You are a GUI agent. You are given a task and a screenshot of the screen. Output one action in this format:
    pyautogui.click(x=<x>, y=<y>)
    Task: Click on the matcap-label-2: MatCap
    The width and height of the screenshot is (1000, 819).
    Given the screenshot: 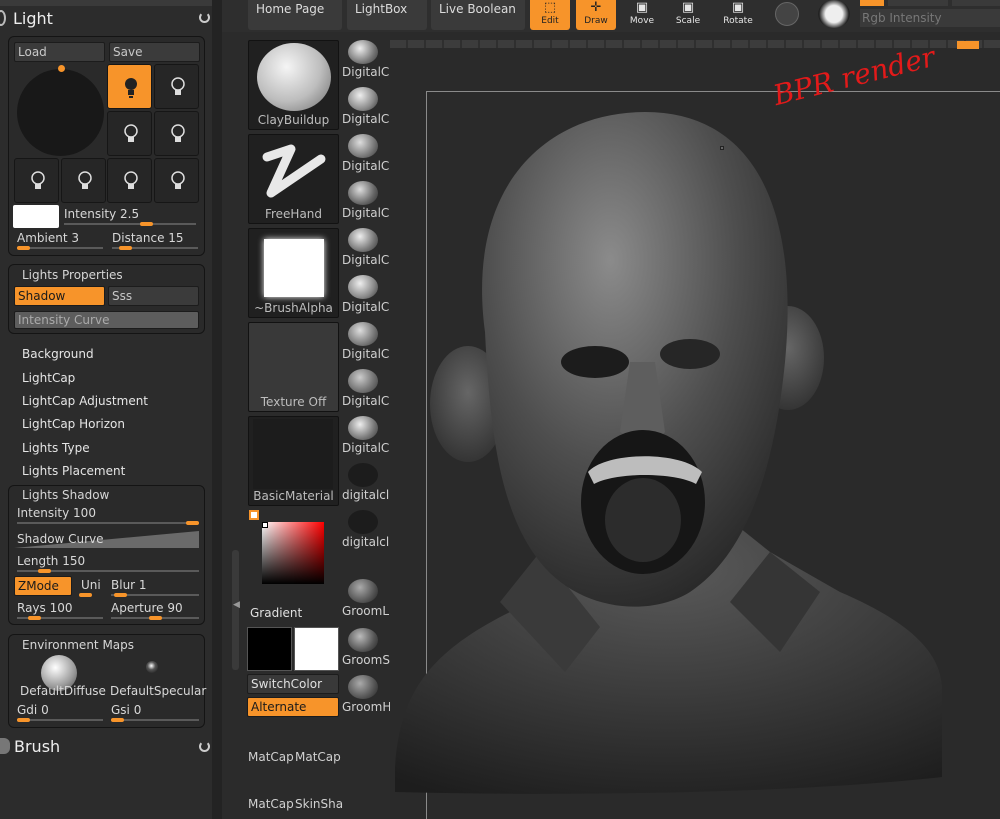 What is the action you would take?
    pyautogui.click(x=318, y=757)
    